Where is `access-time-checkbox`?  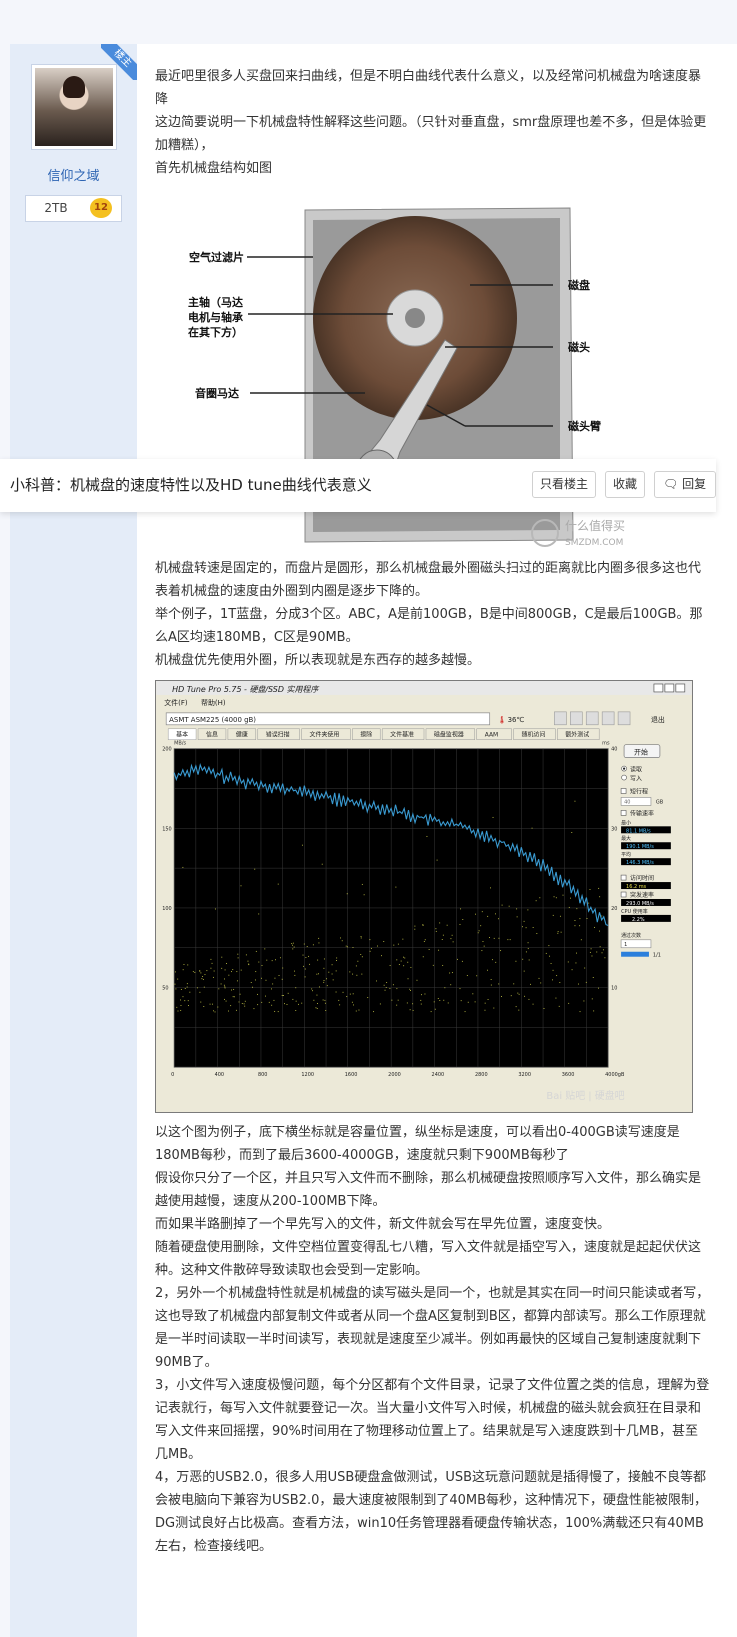
access-time-checkbox is located at coordinates (623, 877).